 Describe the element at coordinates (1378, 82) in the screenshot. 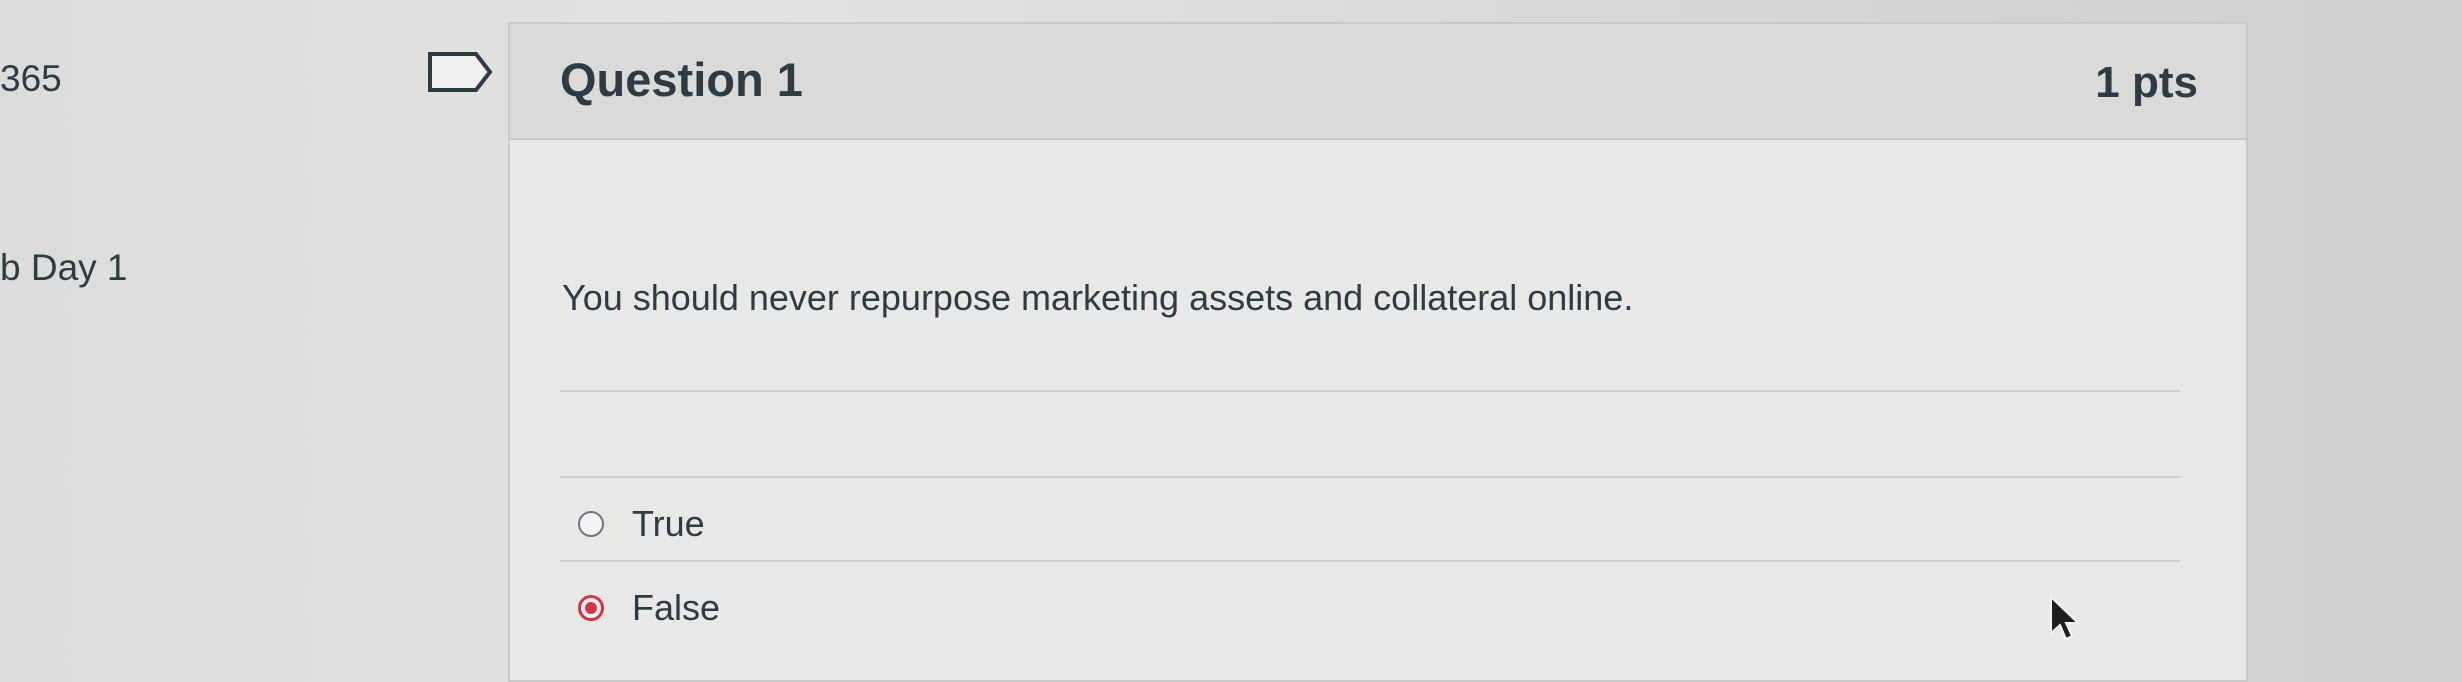

I see `question-header: Question 1 1 pts` at that location.